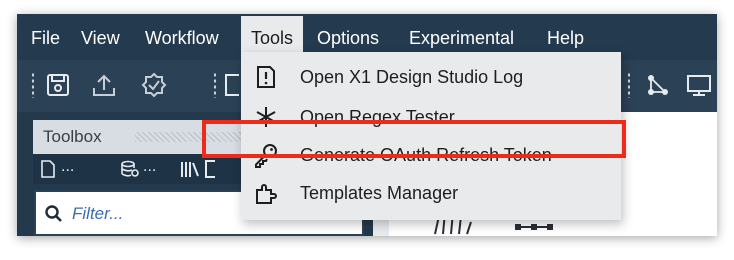 The image size is (734, 260). What do you see at coordinates (130, 169) in the screenshot?
I see `database-search-icon` at bounding box center [130, 169].